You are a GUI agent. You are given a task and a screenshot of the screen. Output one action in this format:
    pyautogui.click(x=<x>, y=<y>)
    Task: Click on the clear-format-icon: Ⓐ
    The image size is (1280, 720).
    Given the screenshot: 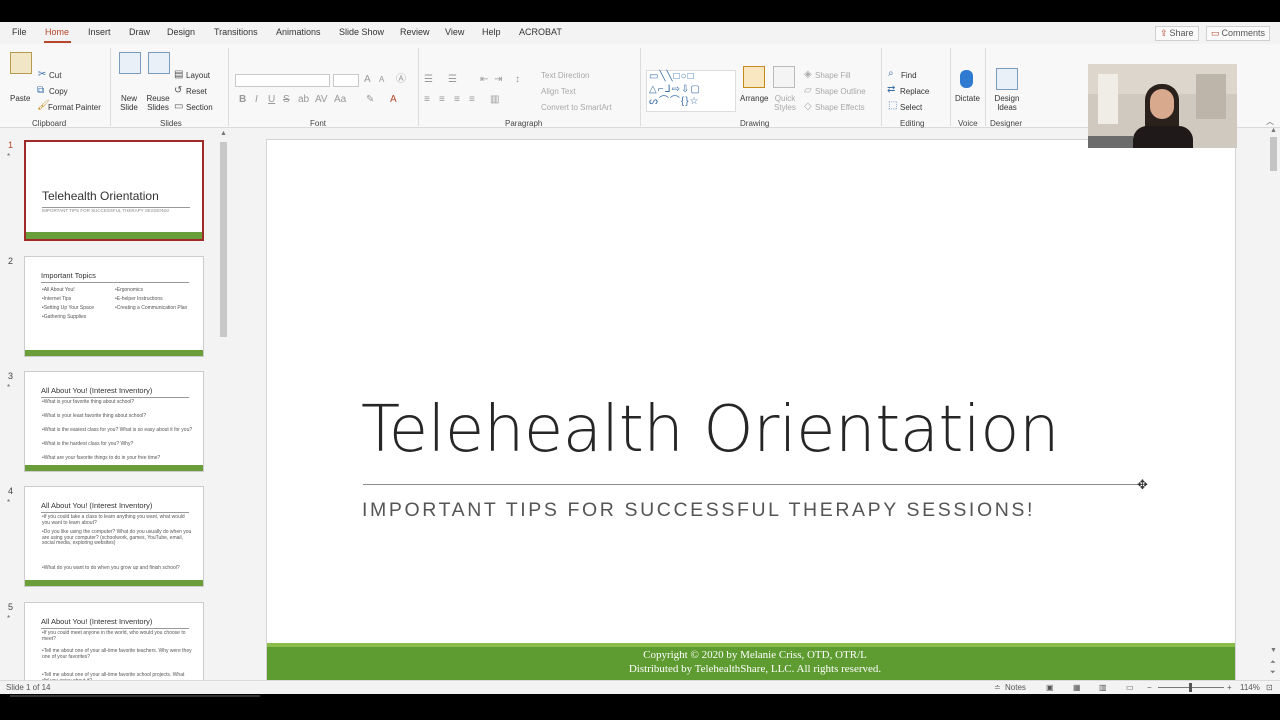 What is the action you would take?
    pyautogui.click(x=401, y=80)
    